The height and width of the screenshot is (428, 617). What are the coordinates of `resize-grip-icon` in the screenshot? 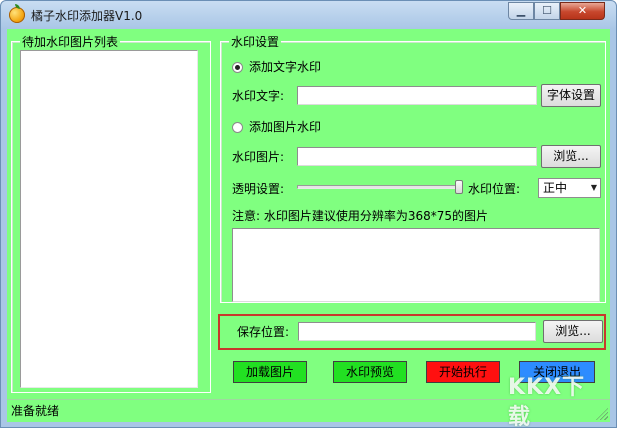 It's located at (602, 414).